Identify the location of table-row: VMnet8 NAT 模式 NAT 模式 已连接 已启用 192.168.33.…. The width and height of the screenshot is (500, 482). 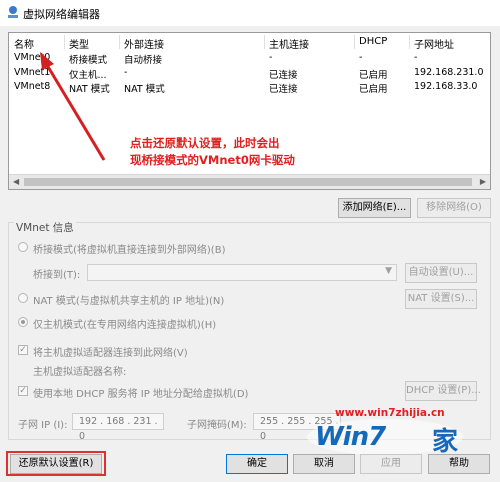
(249, 88).